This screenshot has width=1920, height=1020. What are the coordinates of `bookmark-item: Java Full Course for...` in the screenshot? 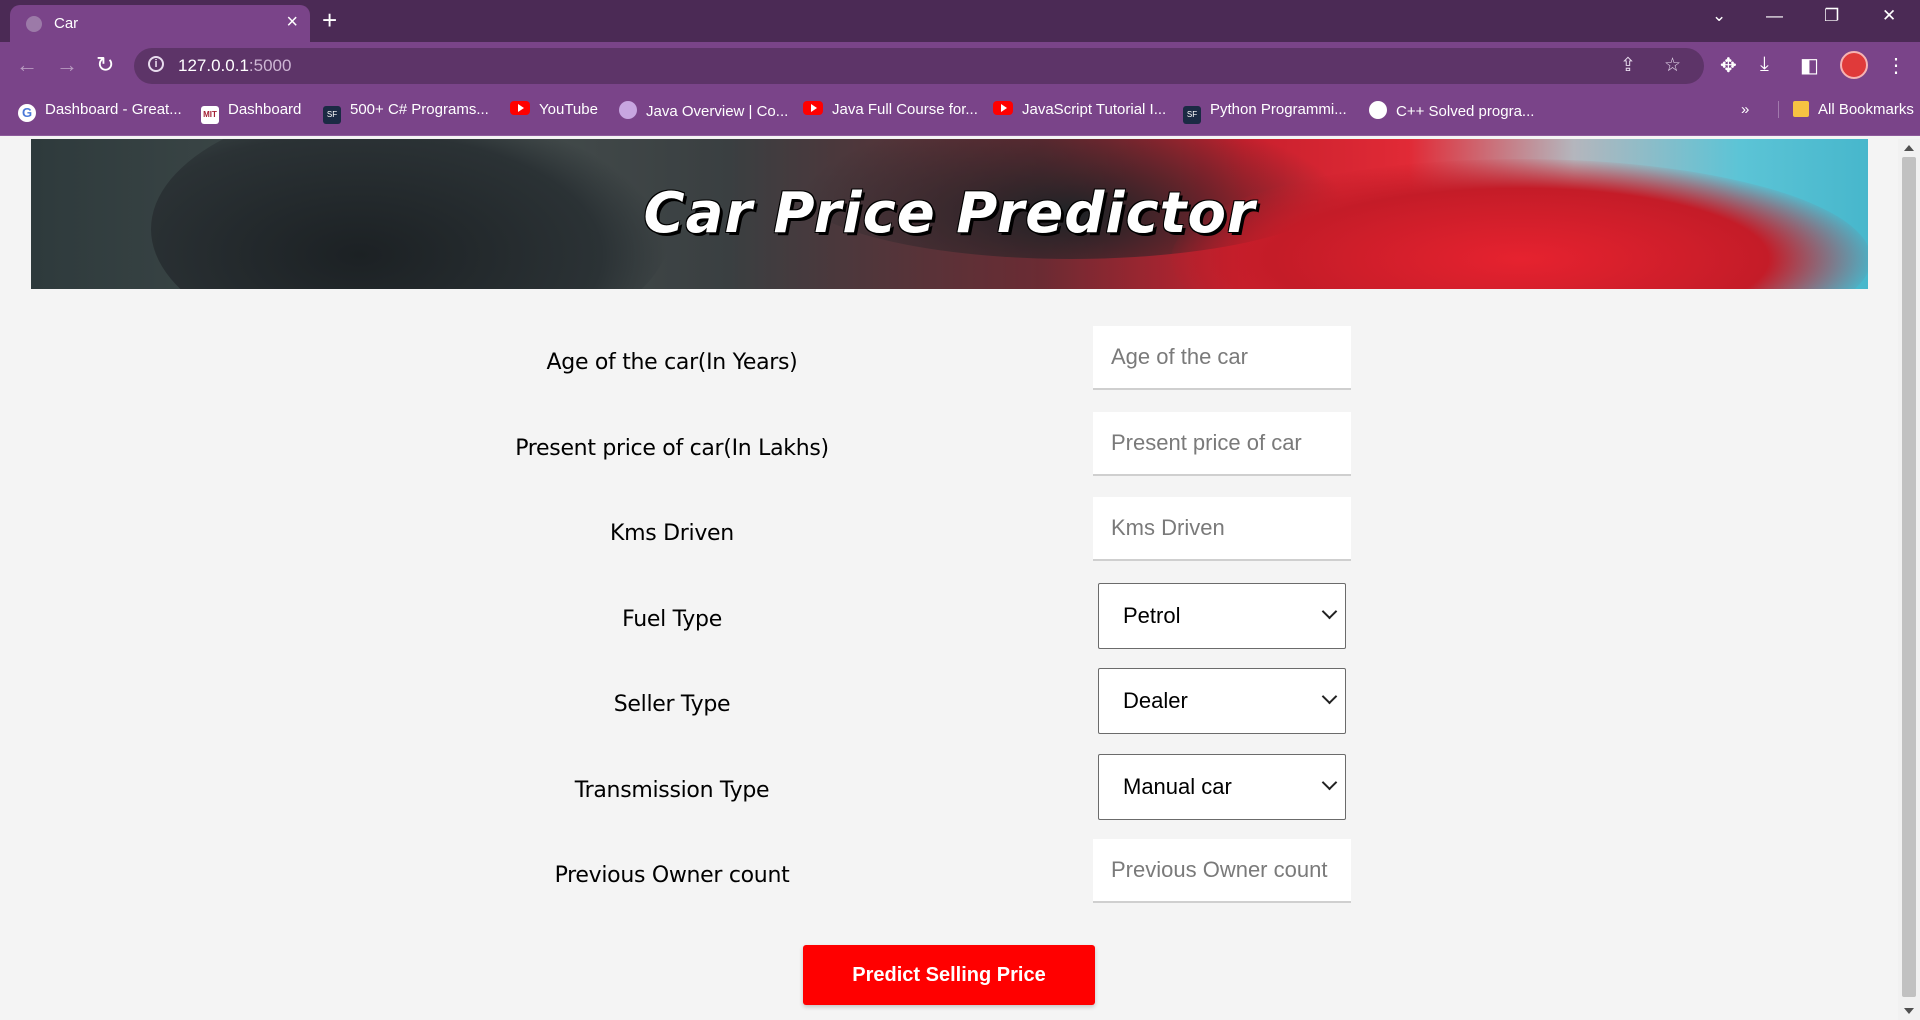 It's located at (890, 109).